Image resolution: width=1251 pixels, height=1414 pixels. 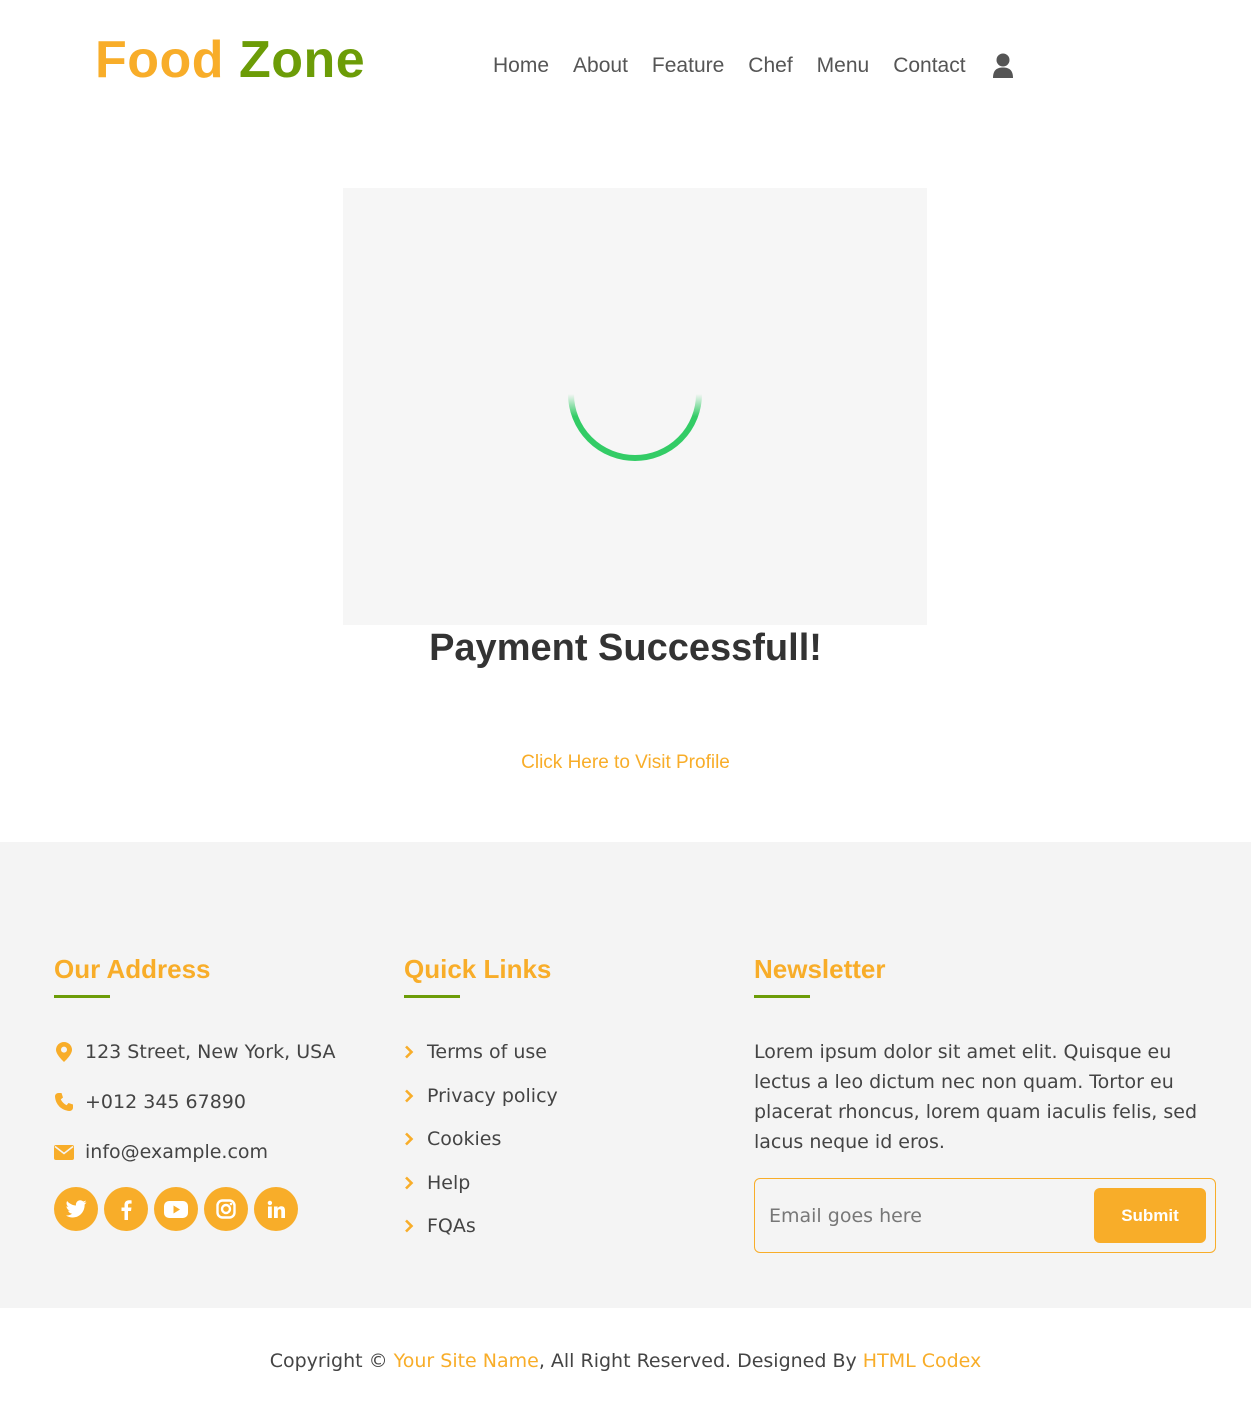 I want to click on facebook-icon, so click(x=126, y=1209).